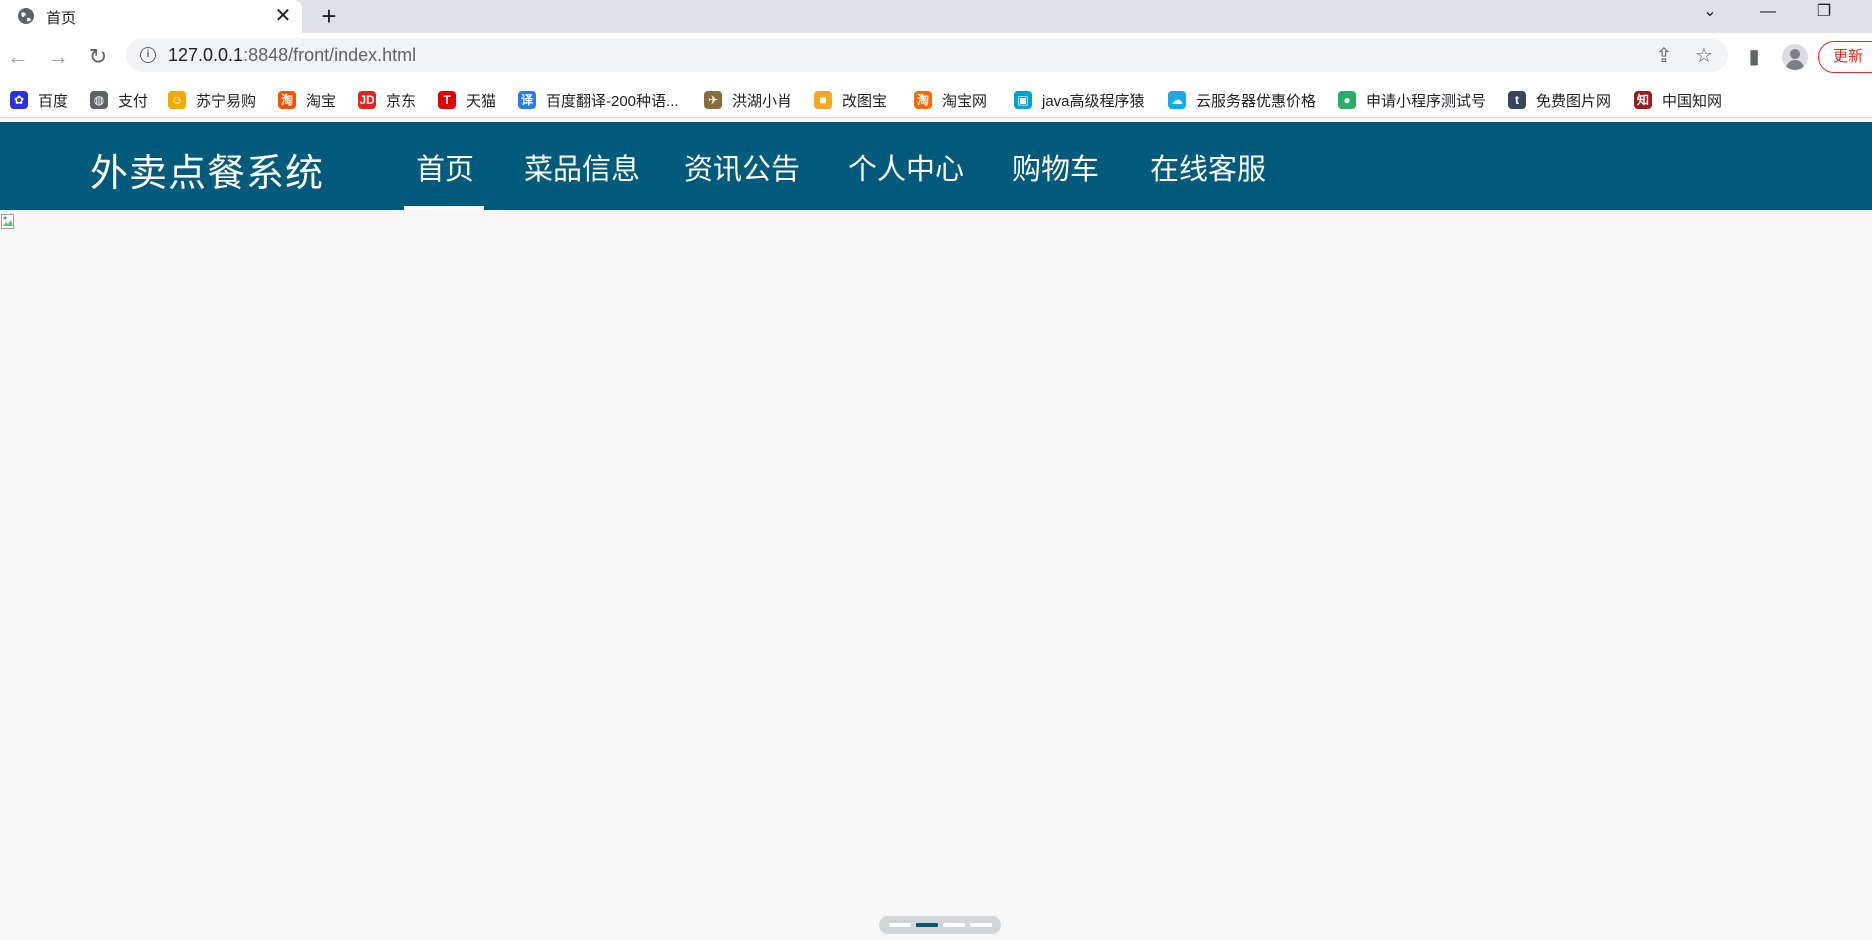 This screenshot has width=1872, height=940. What do you see at coordinates (1177, 100) in the screenshot?
I see `cloud-icon: ☁` at bounding box center [1177, 100].